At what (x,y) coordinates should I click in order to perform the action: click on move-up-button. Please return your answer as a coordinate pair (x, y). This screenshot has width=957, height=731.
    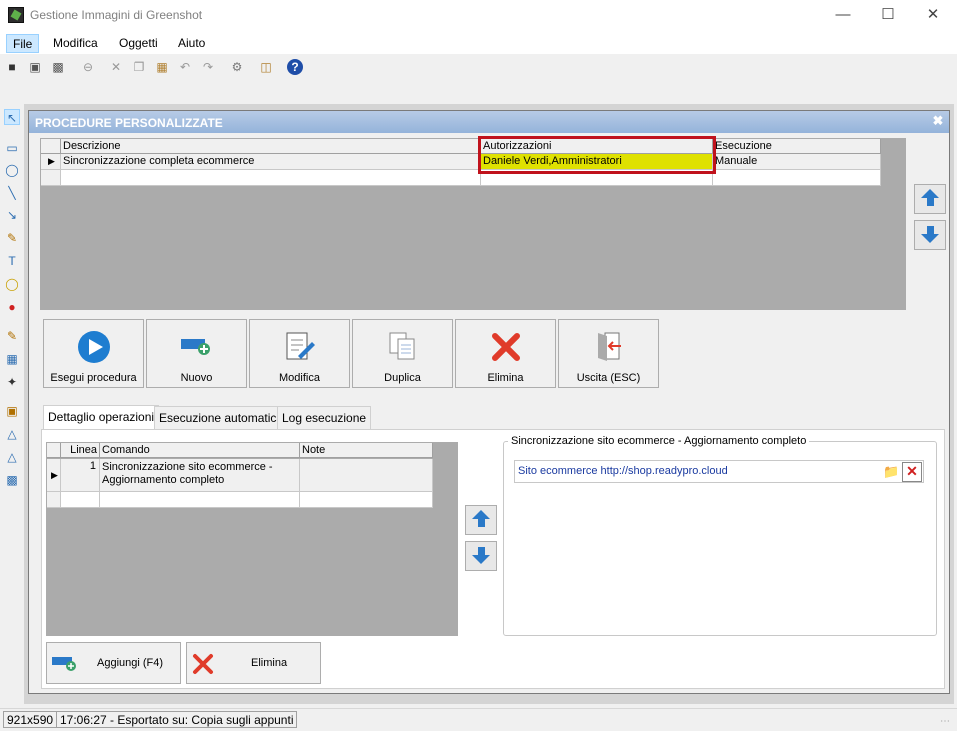
    Looking at the image, I should click on (930, 199).